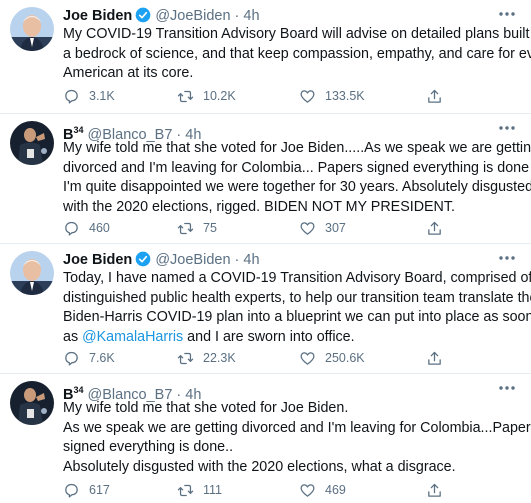 The height and width of the screenshot is (503, 531). Describe the element at coordinates (345, 96) in the screenshot. I see `like-count: 133.5K` at that location.